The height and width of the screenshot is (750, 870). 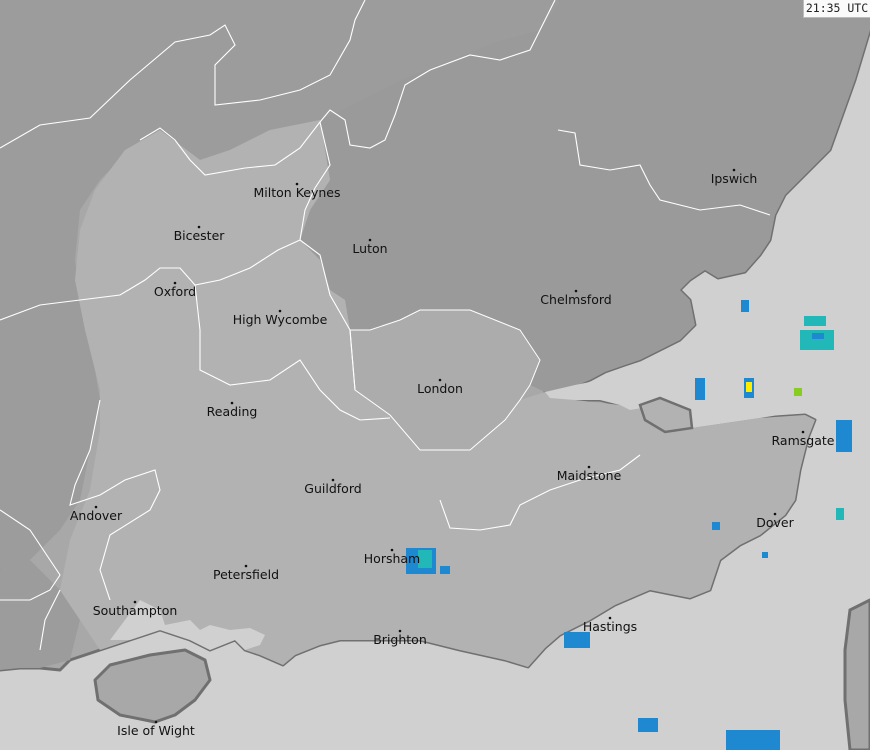 What do you see at coordinates (280, 319) in the screenshot?
I see `place-label: High Wycombe` at bounding box center [280, 319].